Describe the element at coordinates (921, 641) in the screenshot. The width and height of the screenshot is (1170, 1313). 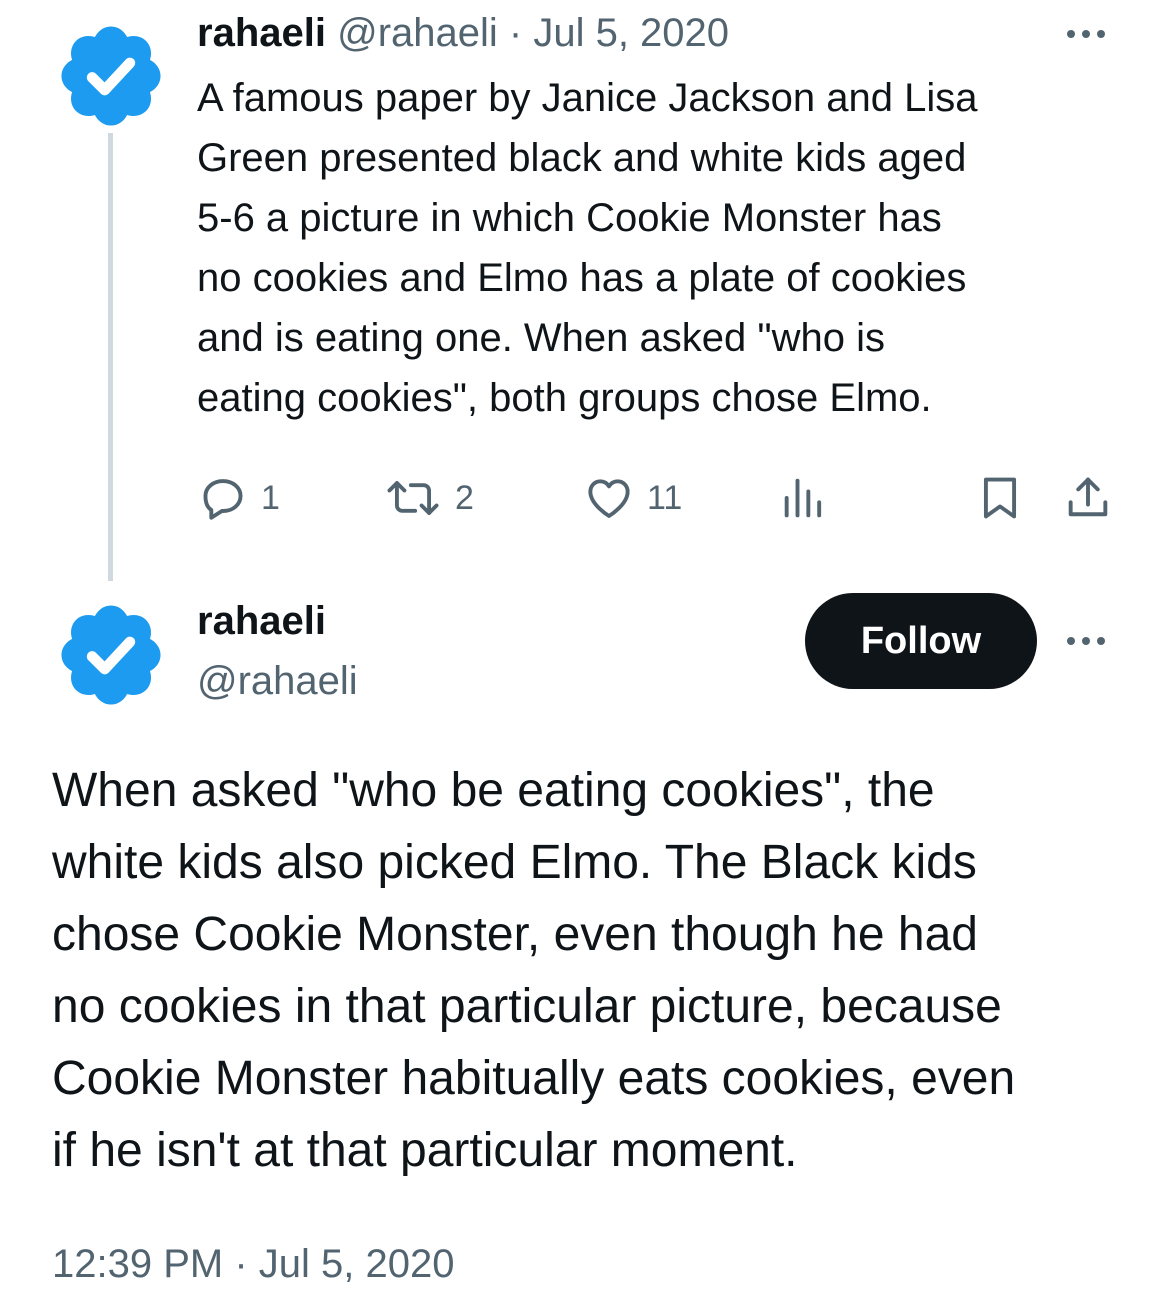
I see `follow-button: Follow` at that location.